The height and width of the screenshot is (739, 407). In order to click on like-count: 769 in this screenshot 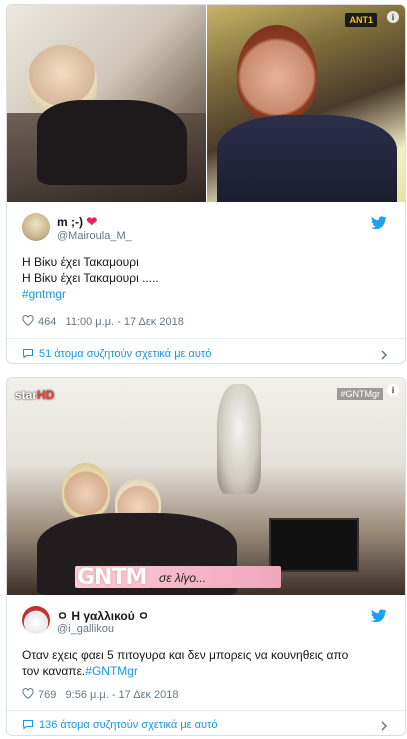, I will do `click(47, 695)`.